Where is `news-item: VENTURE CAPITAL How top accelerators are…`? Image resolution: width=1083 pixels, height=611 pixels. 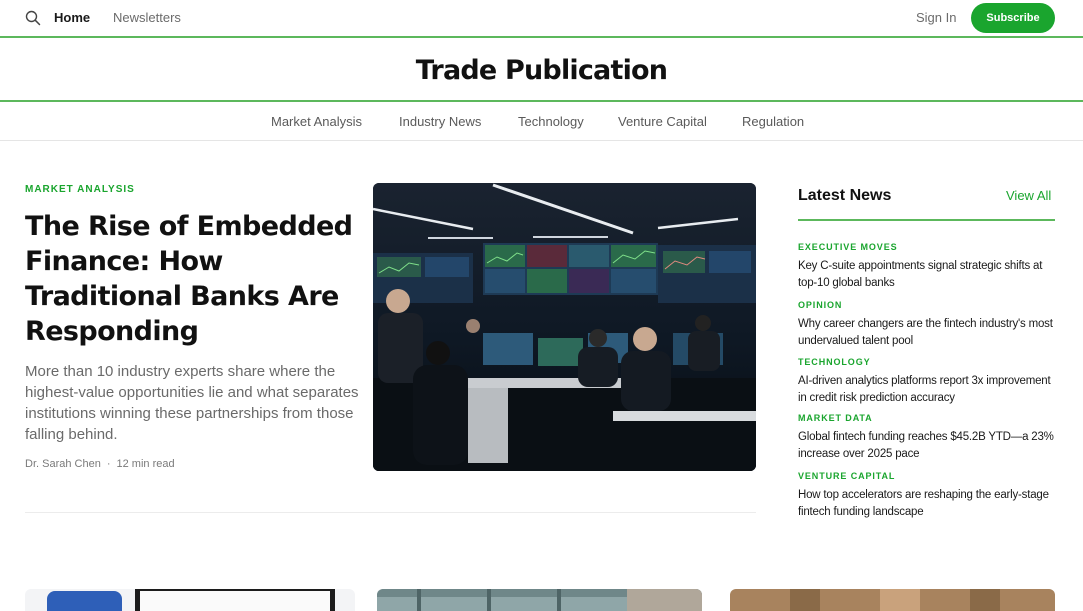 news-item: VENTURE CAPITAL How top accelerators are… is located at coordinates (929, 495).